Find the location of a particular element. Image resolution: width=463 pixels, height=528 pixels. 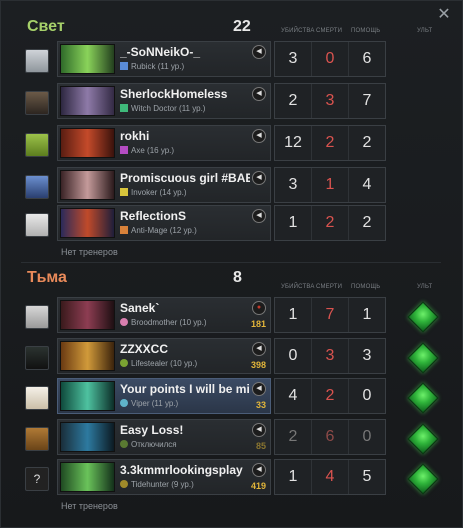

player-card: _-SoNNeikO-_ Rubick (11 ур.) ◀ is located at coordinates (164, 59).